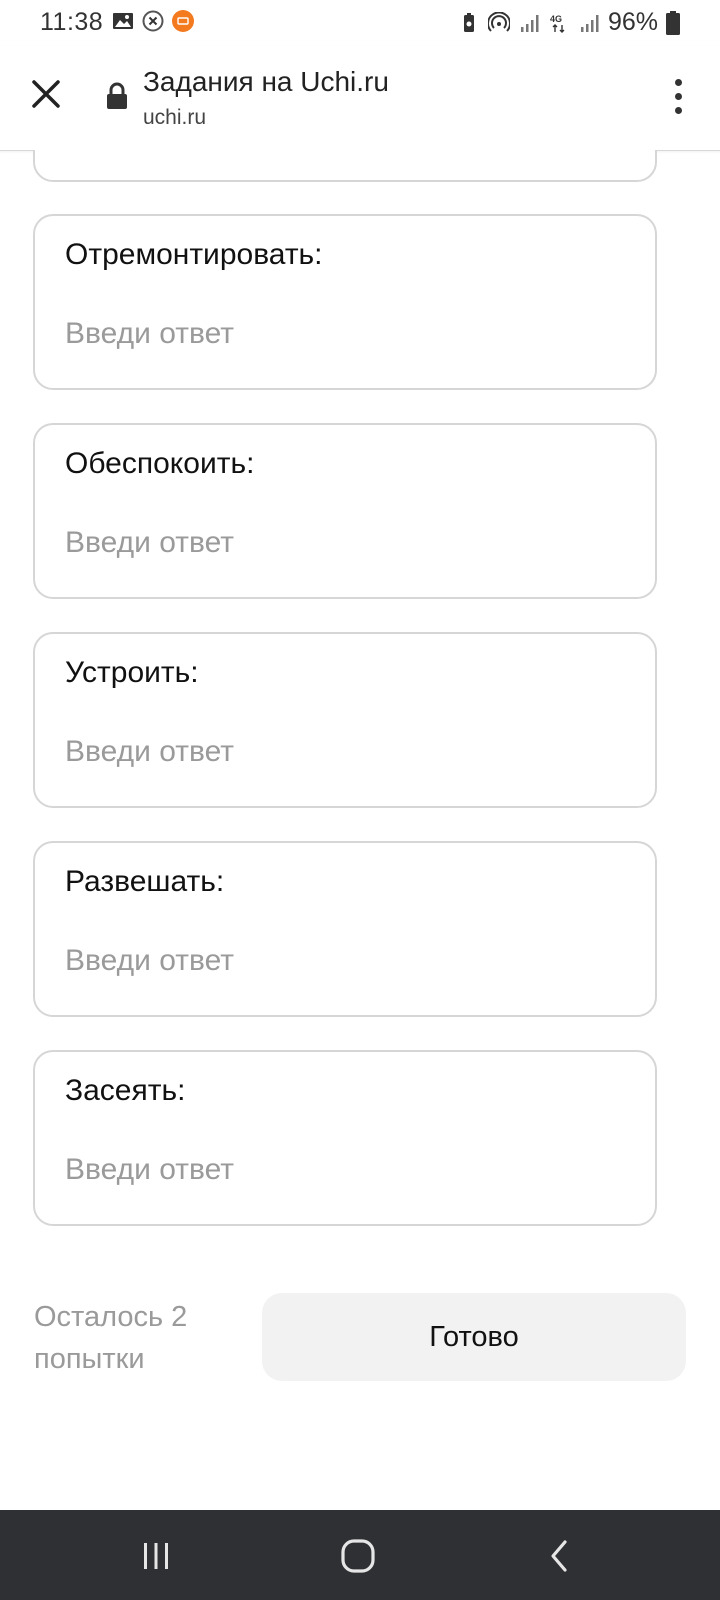 This screenshot has height=1600, width=720. What do you see at coordinates (673, 22) in the screenshot?
I see `battery-icon` at bounding box center [673, 22].